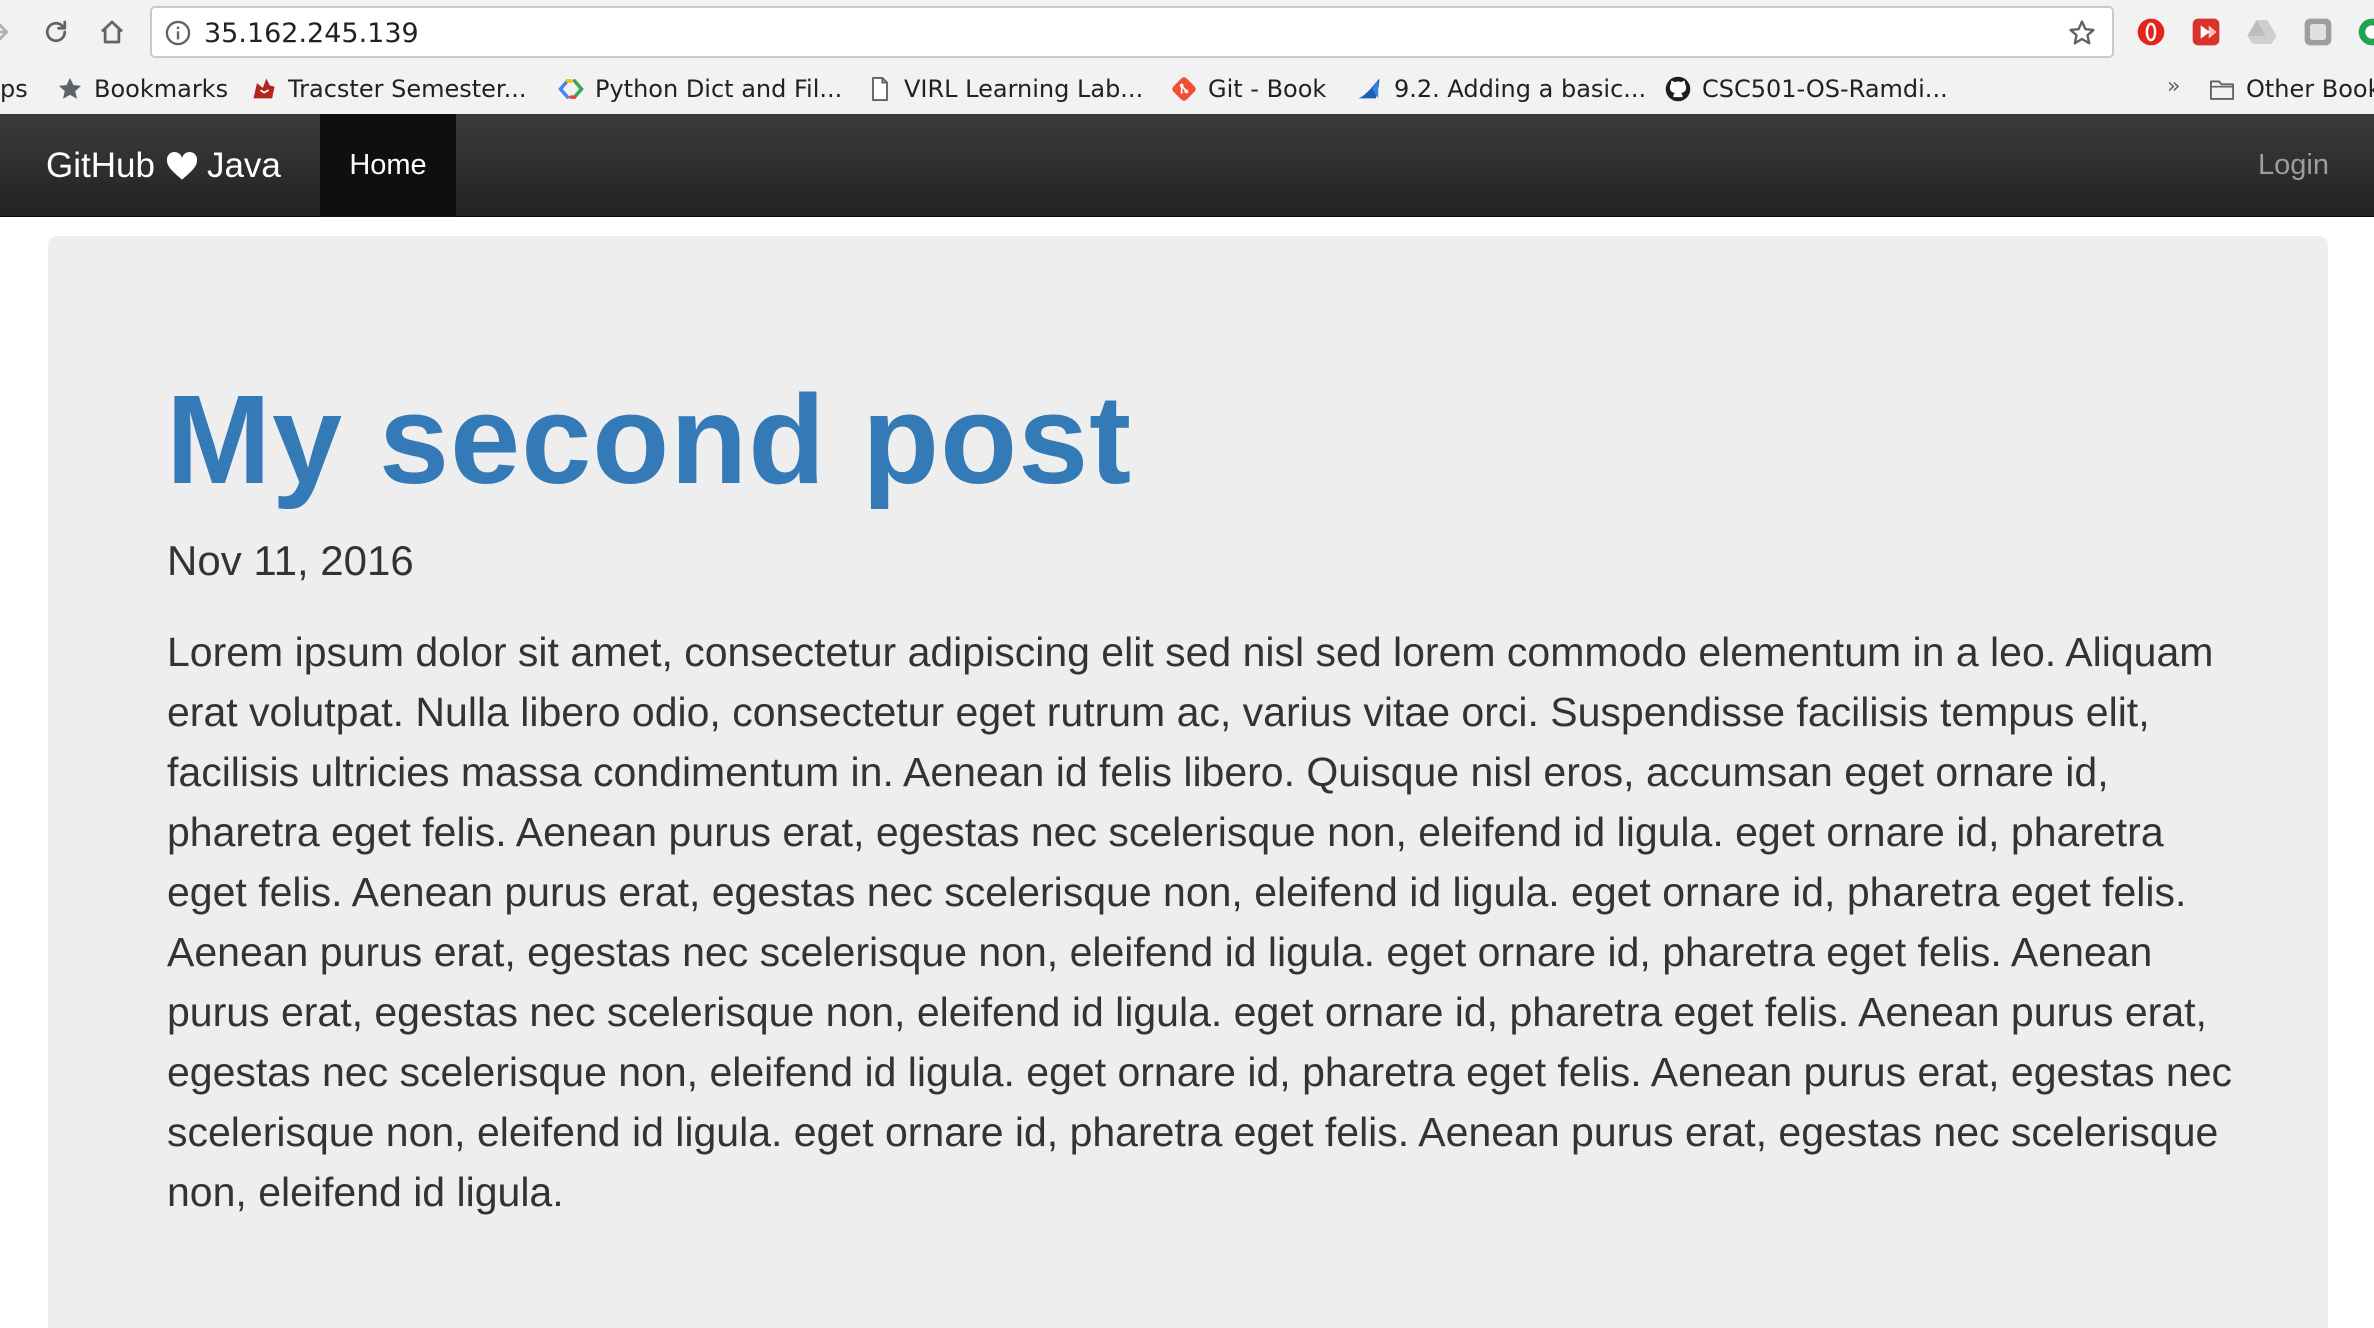  What do you see at coordinates (880, 89) in the screenshot?
I see `page-icon` at bounding box center [880, 89].